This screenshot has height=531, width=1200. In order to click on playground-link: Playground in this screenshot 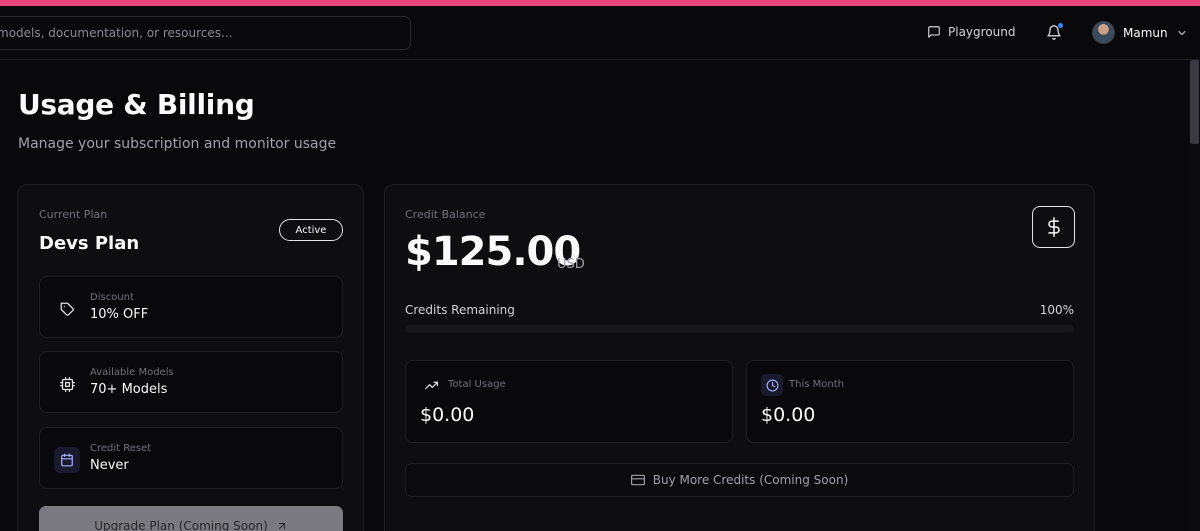, I will do `click(971, 32)`.